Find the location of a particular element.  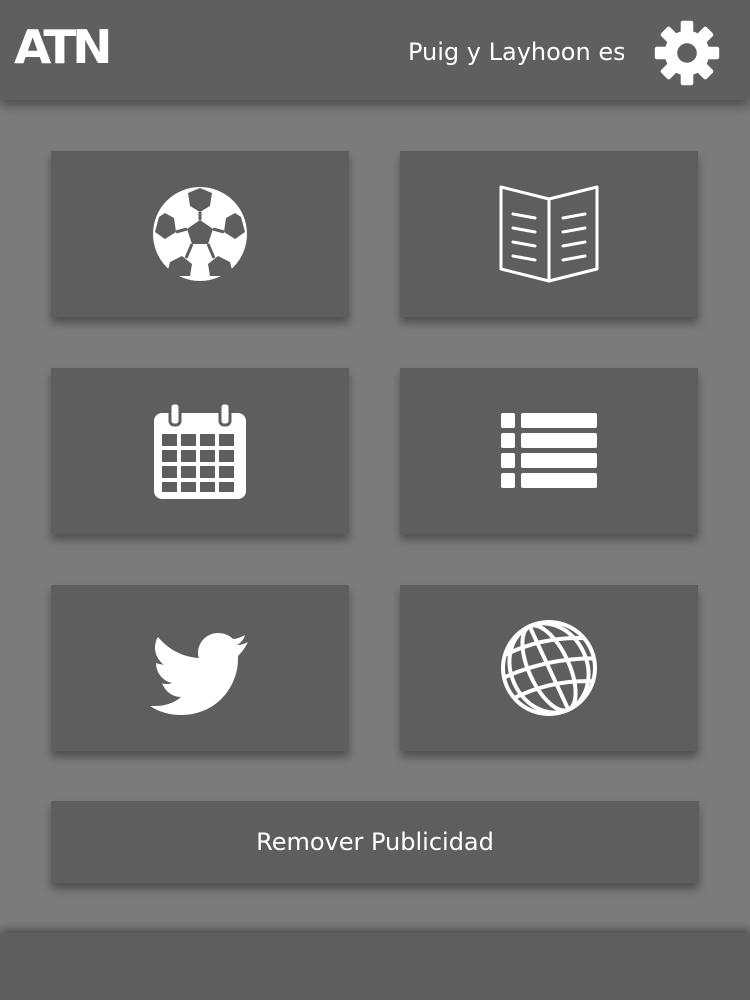

gear-icon is located at coordinates (687, 53).